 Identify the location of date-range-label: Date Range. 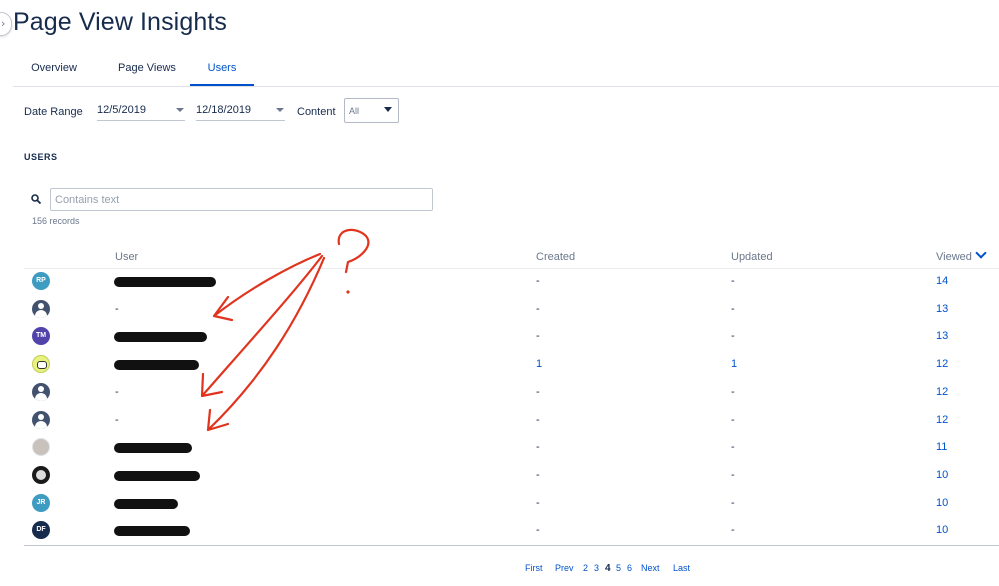
(53, 112).